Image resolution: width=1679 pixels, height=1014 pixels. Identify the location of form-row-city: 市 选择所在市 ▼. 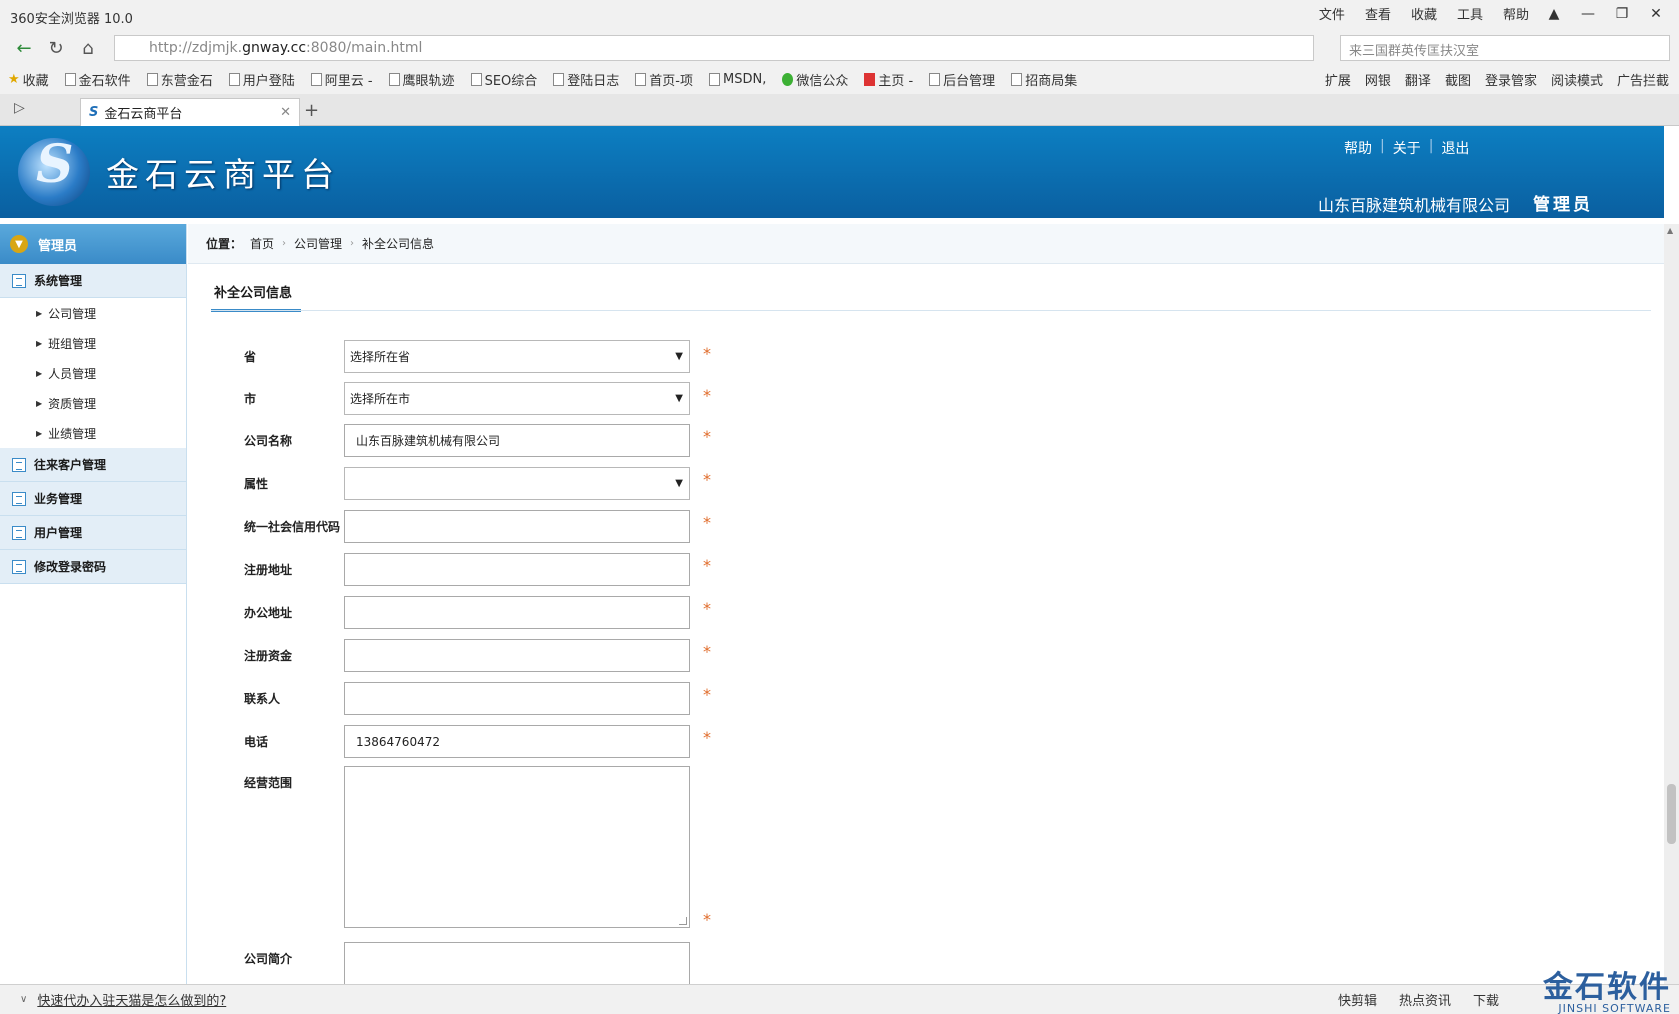
(467, 398).